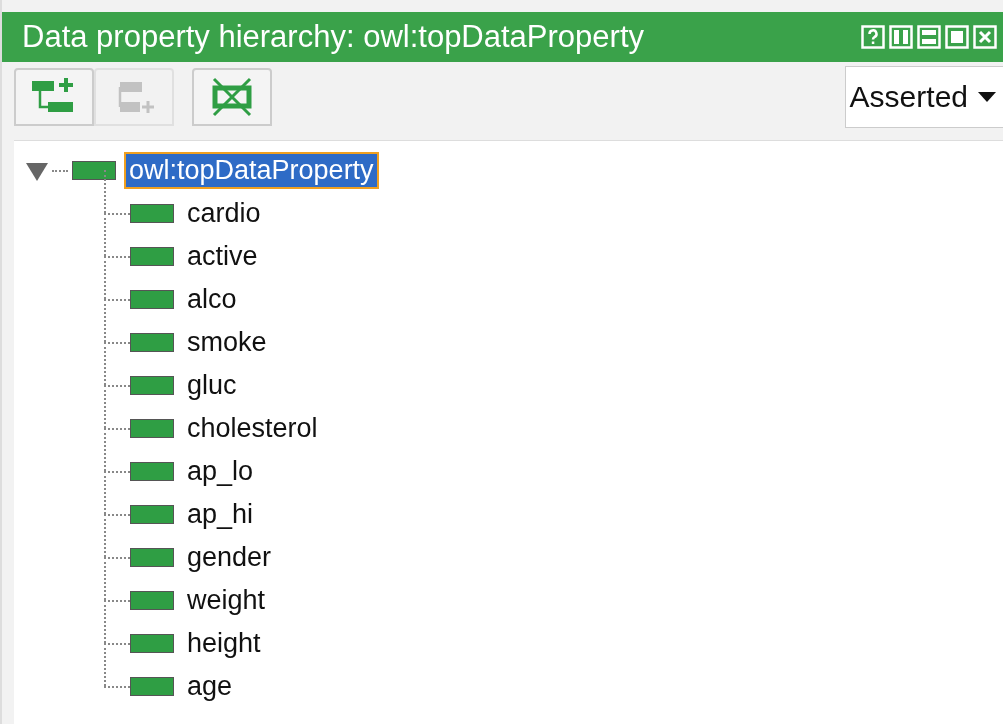  I want to click on help-icon, so click(873, 37).